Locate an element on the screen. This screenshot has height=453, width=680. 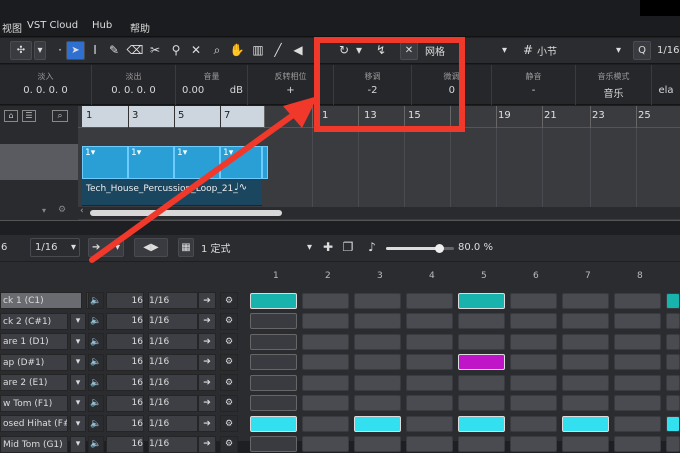
quantize-preset-select: 1/16 is located at coordinates (667, 50).